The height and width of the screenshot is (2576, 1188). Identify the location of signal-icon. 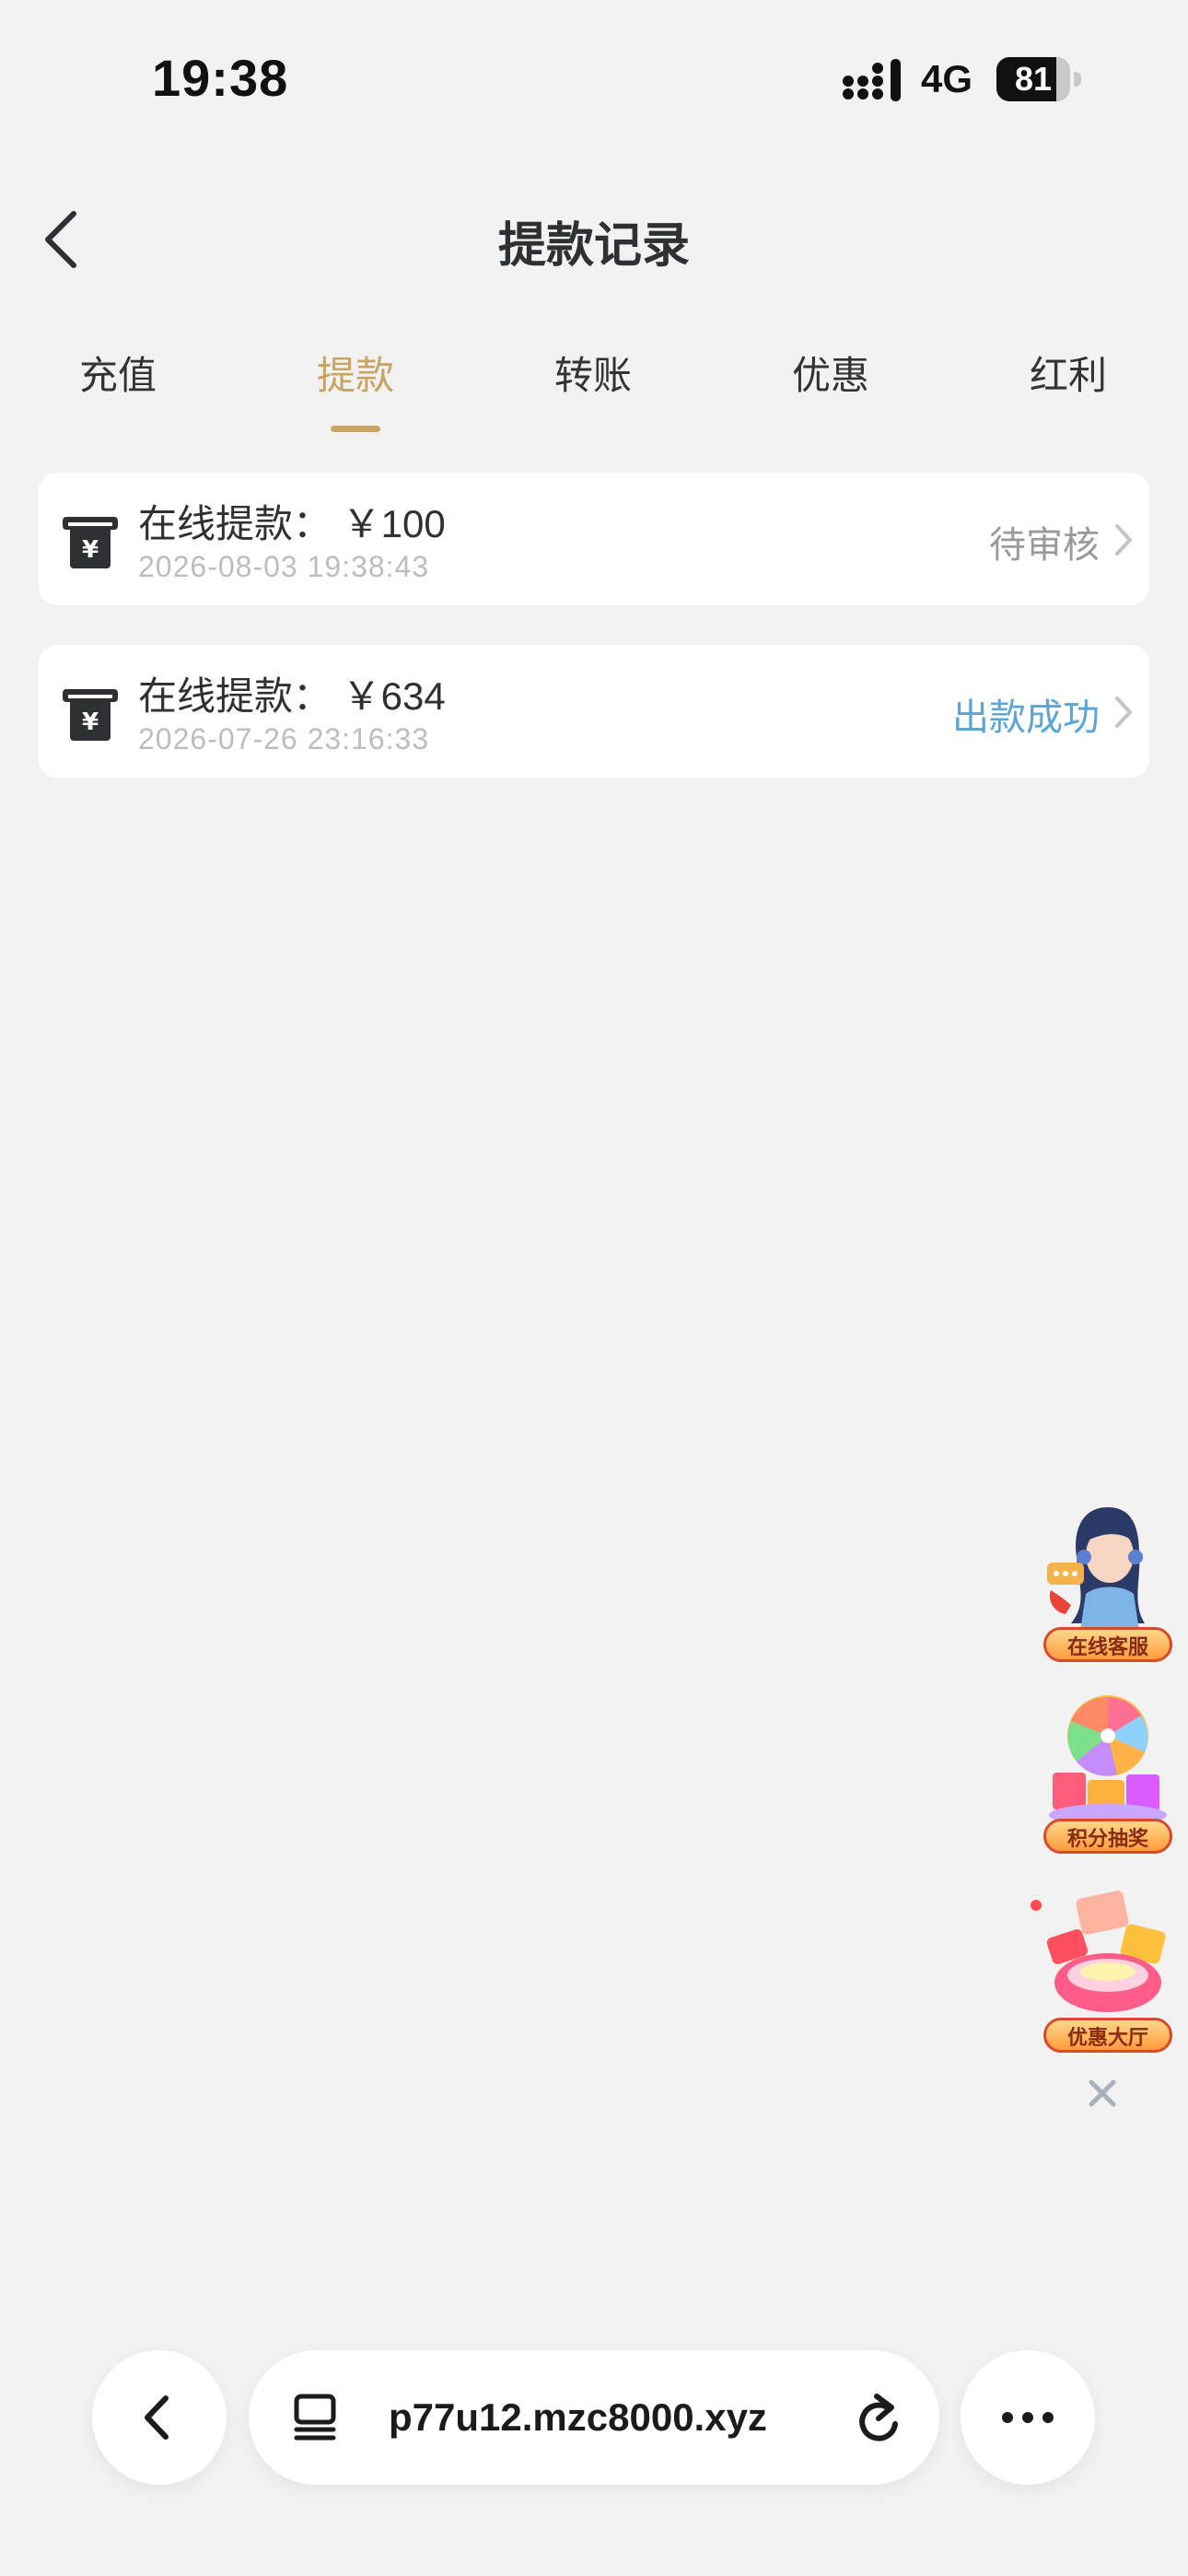
(872, 80).